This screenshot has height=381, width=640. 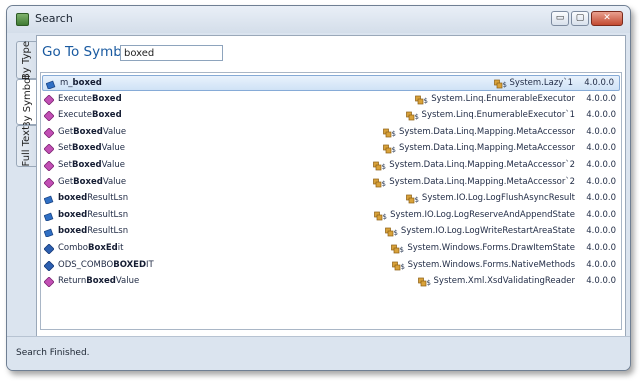 I want to click on symbol-name-prefix: Set, so click(x=65, y=148).